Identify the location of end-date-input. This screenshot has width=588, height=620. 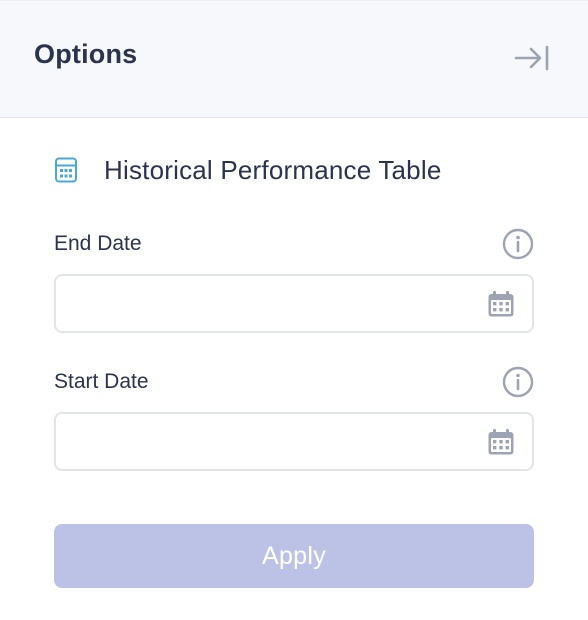
(270, 303).